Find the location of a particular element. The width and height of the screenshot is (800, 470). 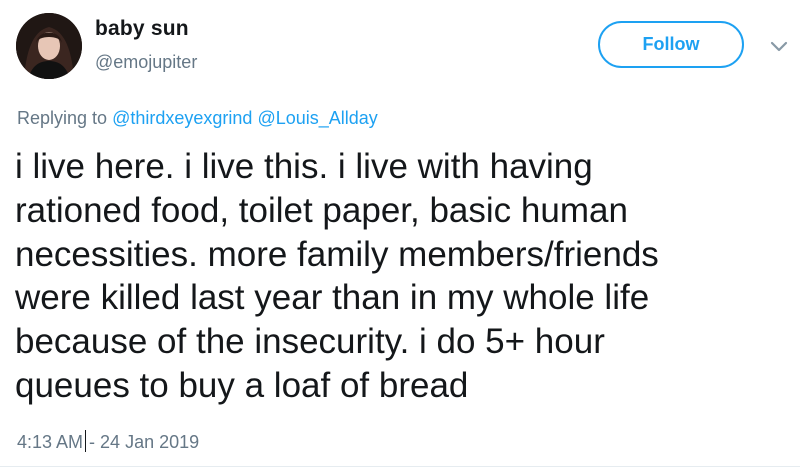

mention-link: @thirdxeyexgrind is located at coordinates (182, 118).